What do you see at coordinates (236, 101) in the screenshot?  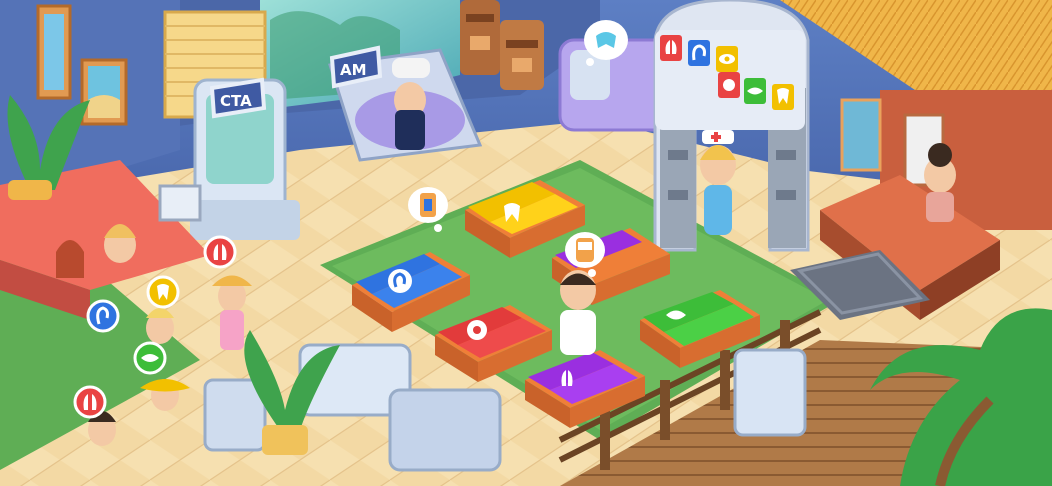 I see `cta-sign-label: CTA` at bounding box center [236, 101].